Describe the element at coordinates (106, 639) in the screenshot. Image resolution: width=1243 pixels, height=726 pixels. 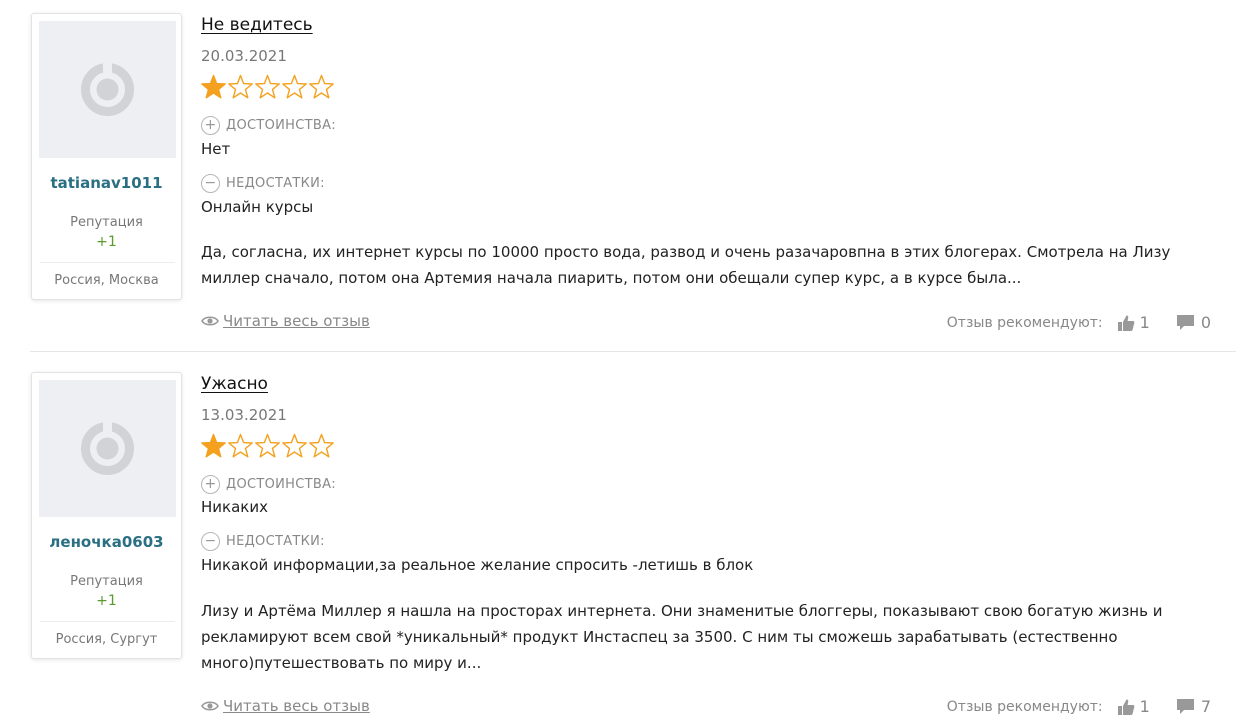
I see `author-location: Россия, Сургут` at that location.